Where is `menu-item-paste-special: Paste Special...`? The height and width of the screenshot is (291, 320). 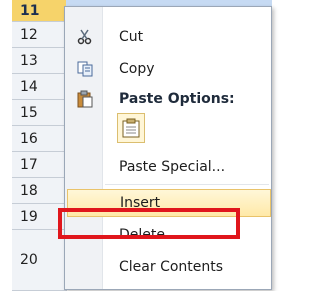 menu-item-paste-special: Paste Special... is located at coordinates (169, 167).